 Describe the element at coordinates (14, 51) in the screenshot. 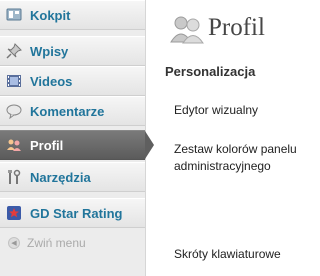

I see `pushpin-icon` at that location.